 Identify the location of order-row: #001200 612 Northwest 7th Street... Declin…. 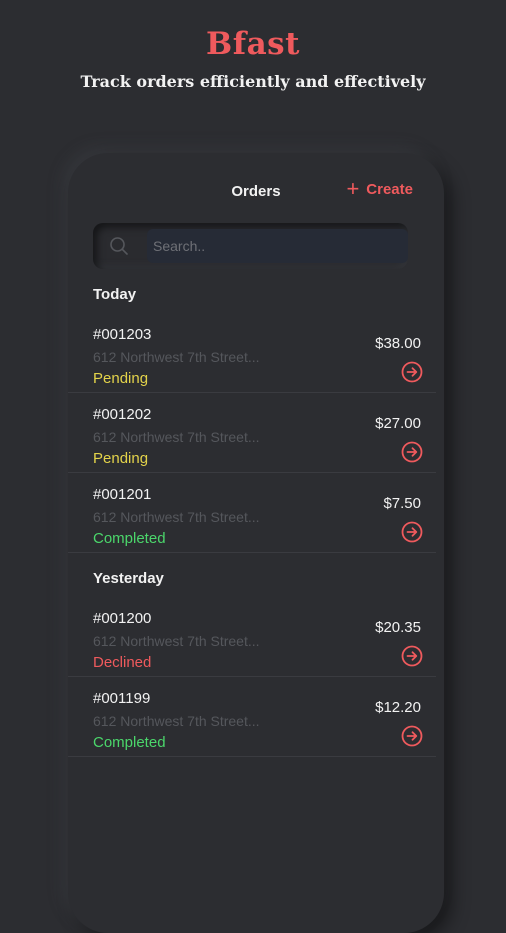
(252, 637).